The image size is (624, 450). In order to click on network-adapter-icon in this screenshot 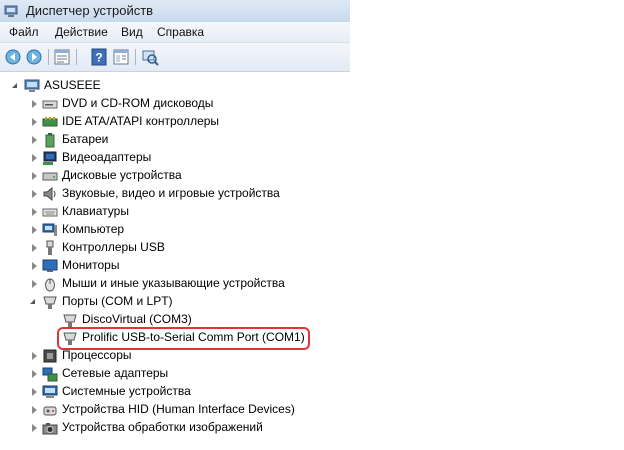, I will do `click(50, 374)`.